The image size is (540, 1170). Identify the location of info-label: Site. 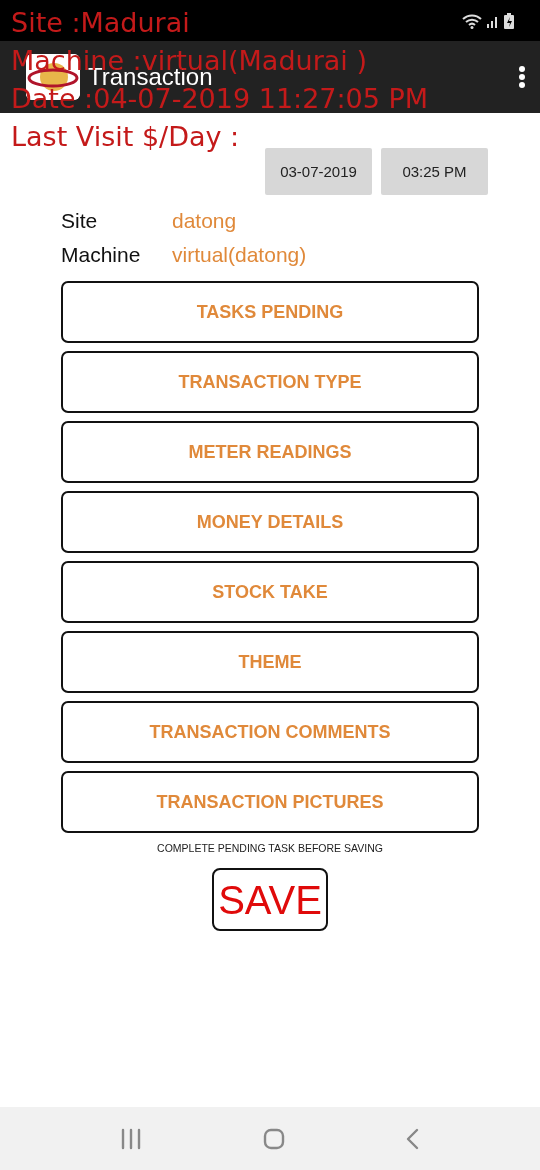
(80, 221).